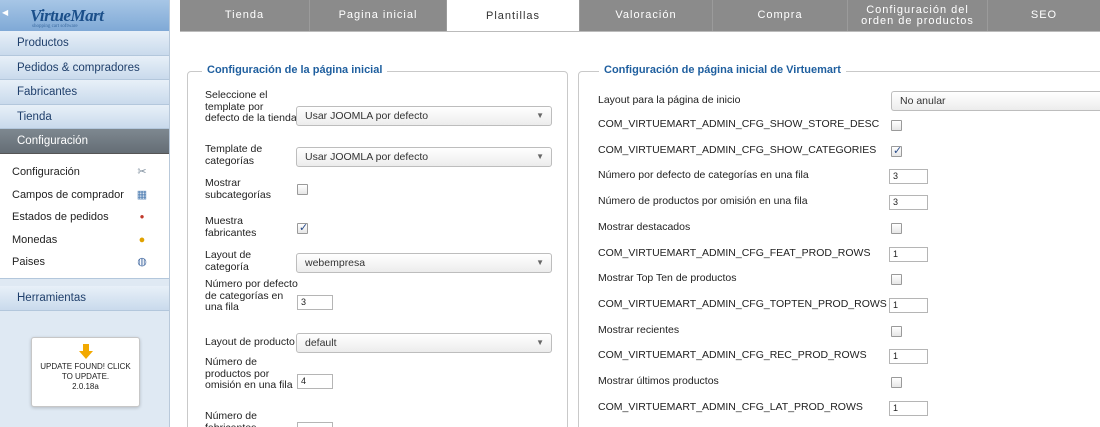 The image size is (1100, 427). Describe the element at coordinates (367, 116) in the screenshot. I see `template-select-value: Usar JOOMLA por defecto` at that location.